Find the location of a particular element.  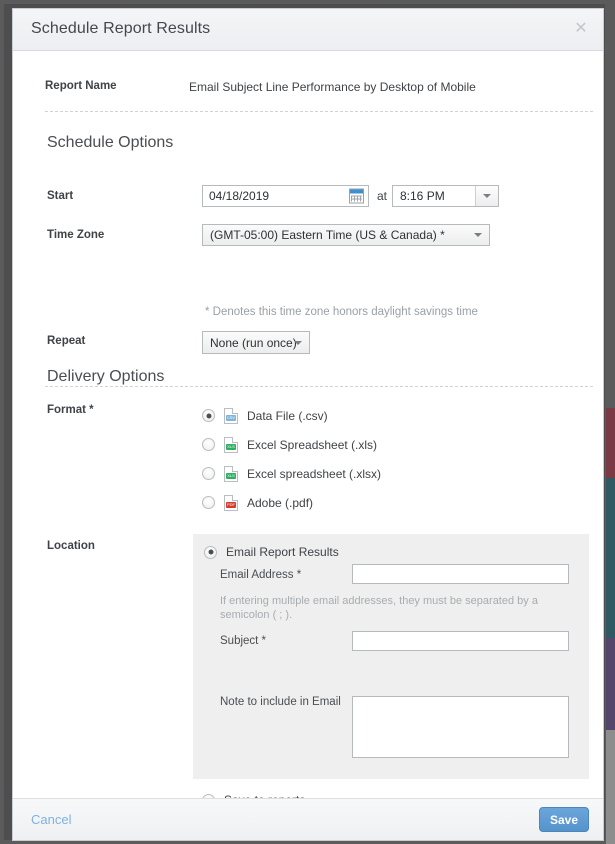

xls-badge: XLS is located at coordinates (231, 446).